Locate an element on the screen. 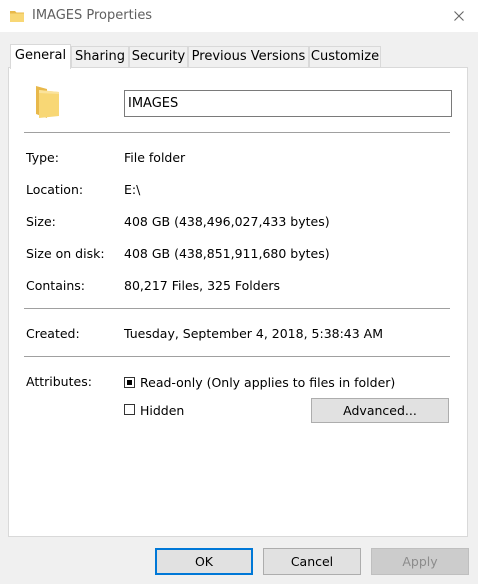 The height and width of the screenshot is (584, 478). window-title: IMAGES Properties is located at coordinates (92, 15).